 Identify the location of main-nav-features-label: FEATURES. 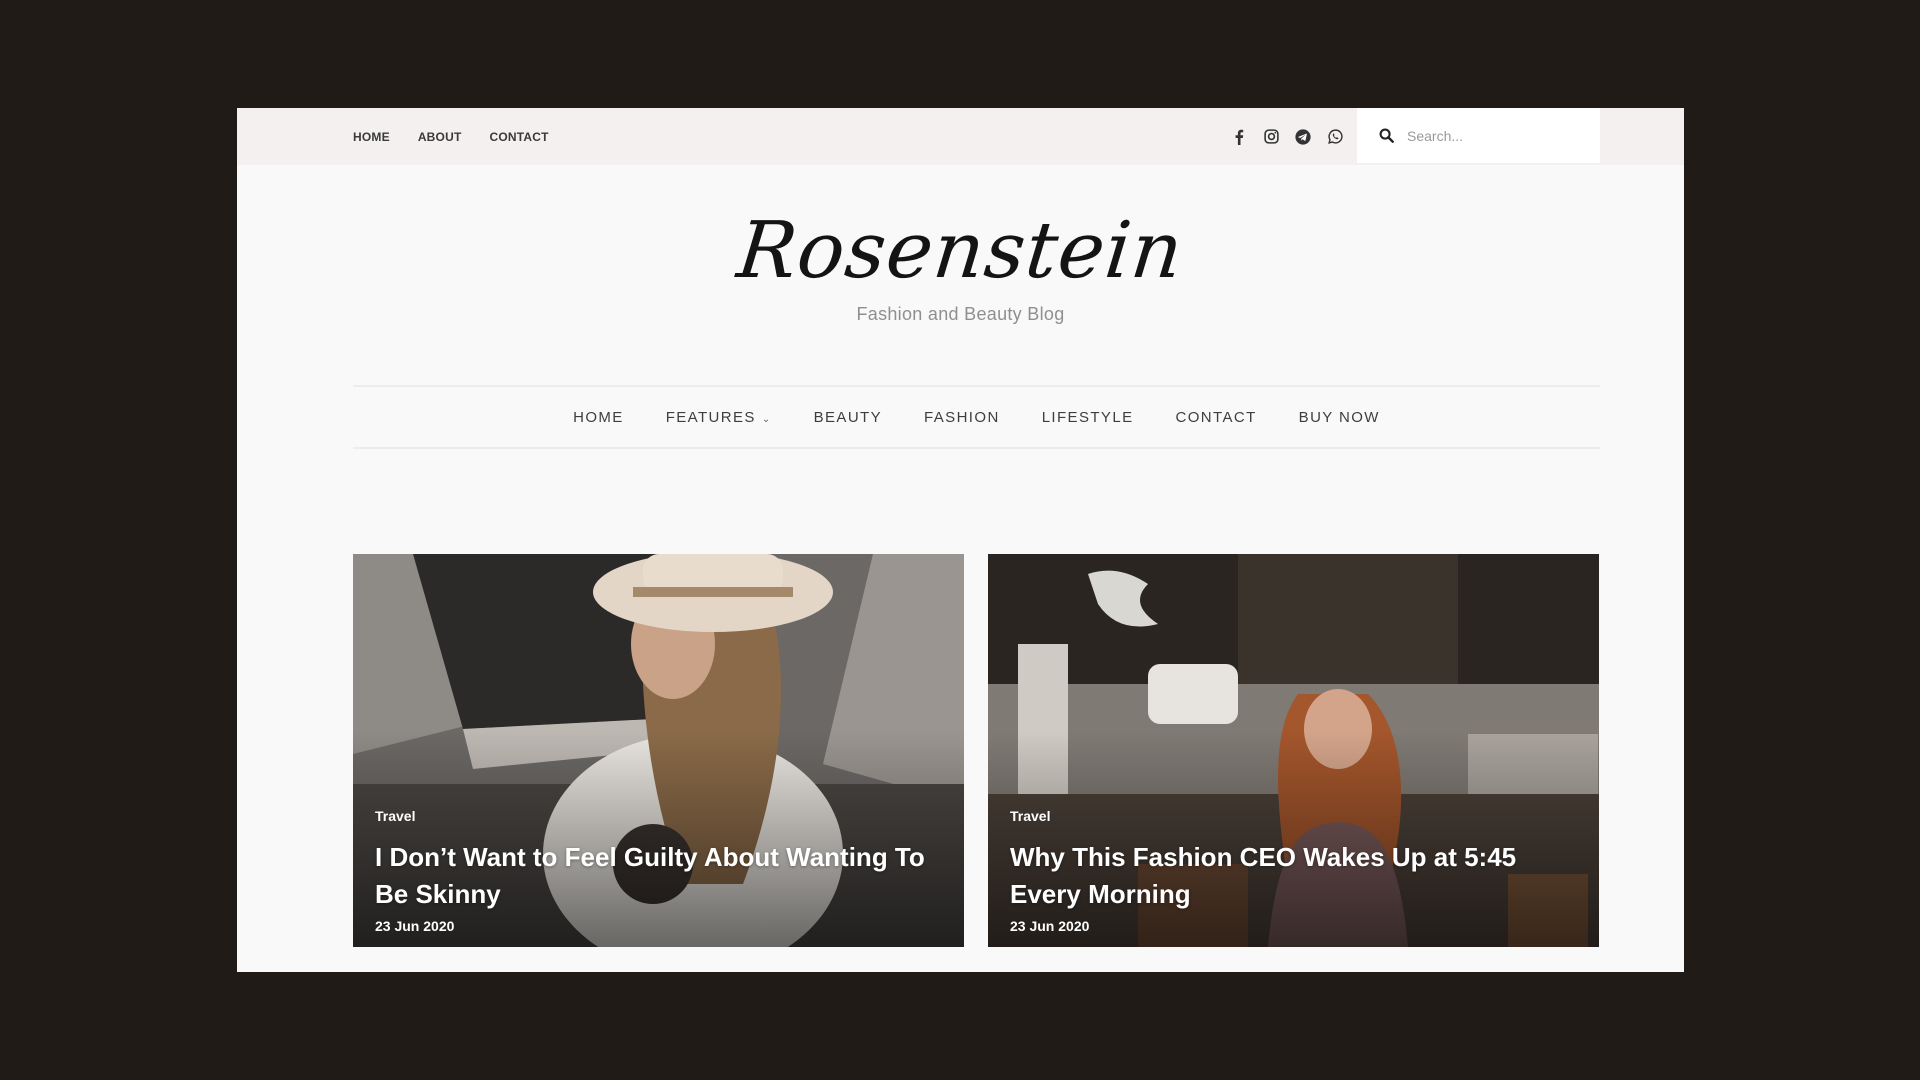
(710, 417).